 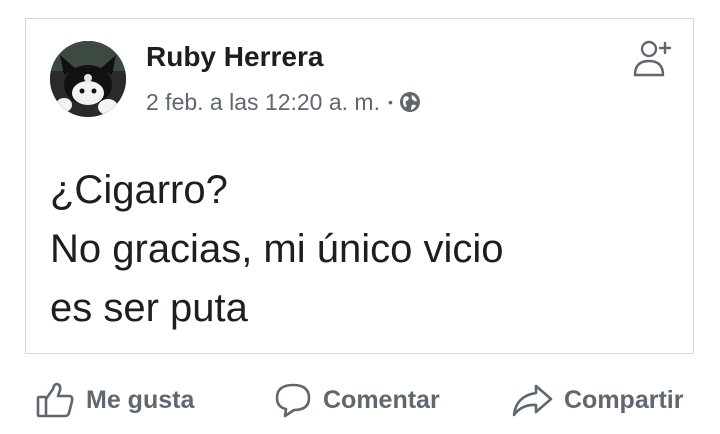 I want to click on thumbs-up-icon, so click(x=55, y=400).